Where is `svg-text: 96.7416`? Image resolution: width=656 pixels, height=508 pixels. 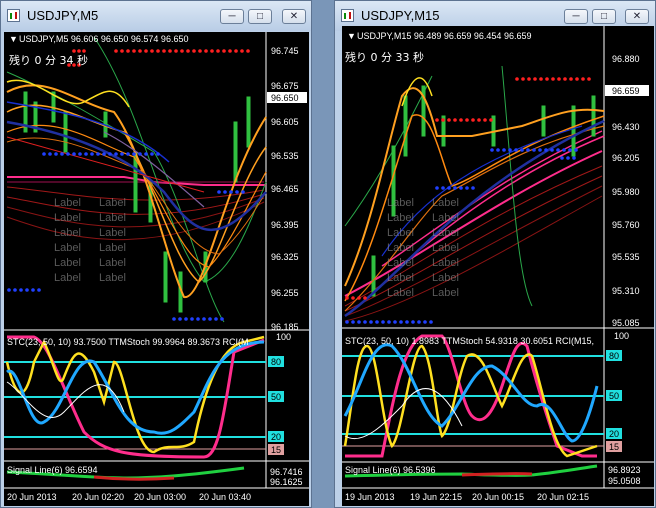 svg-text: 96.7416 is located at coordinates (286, 472).